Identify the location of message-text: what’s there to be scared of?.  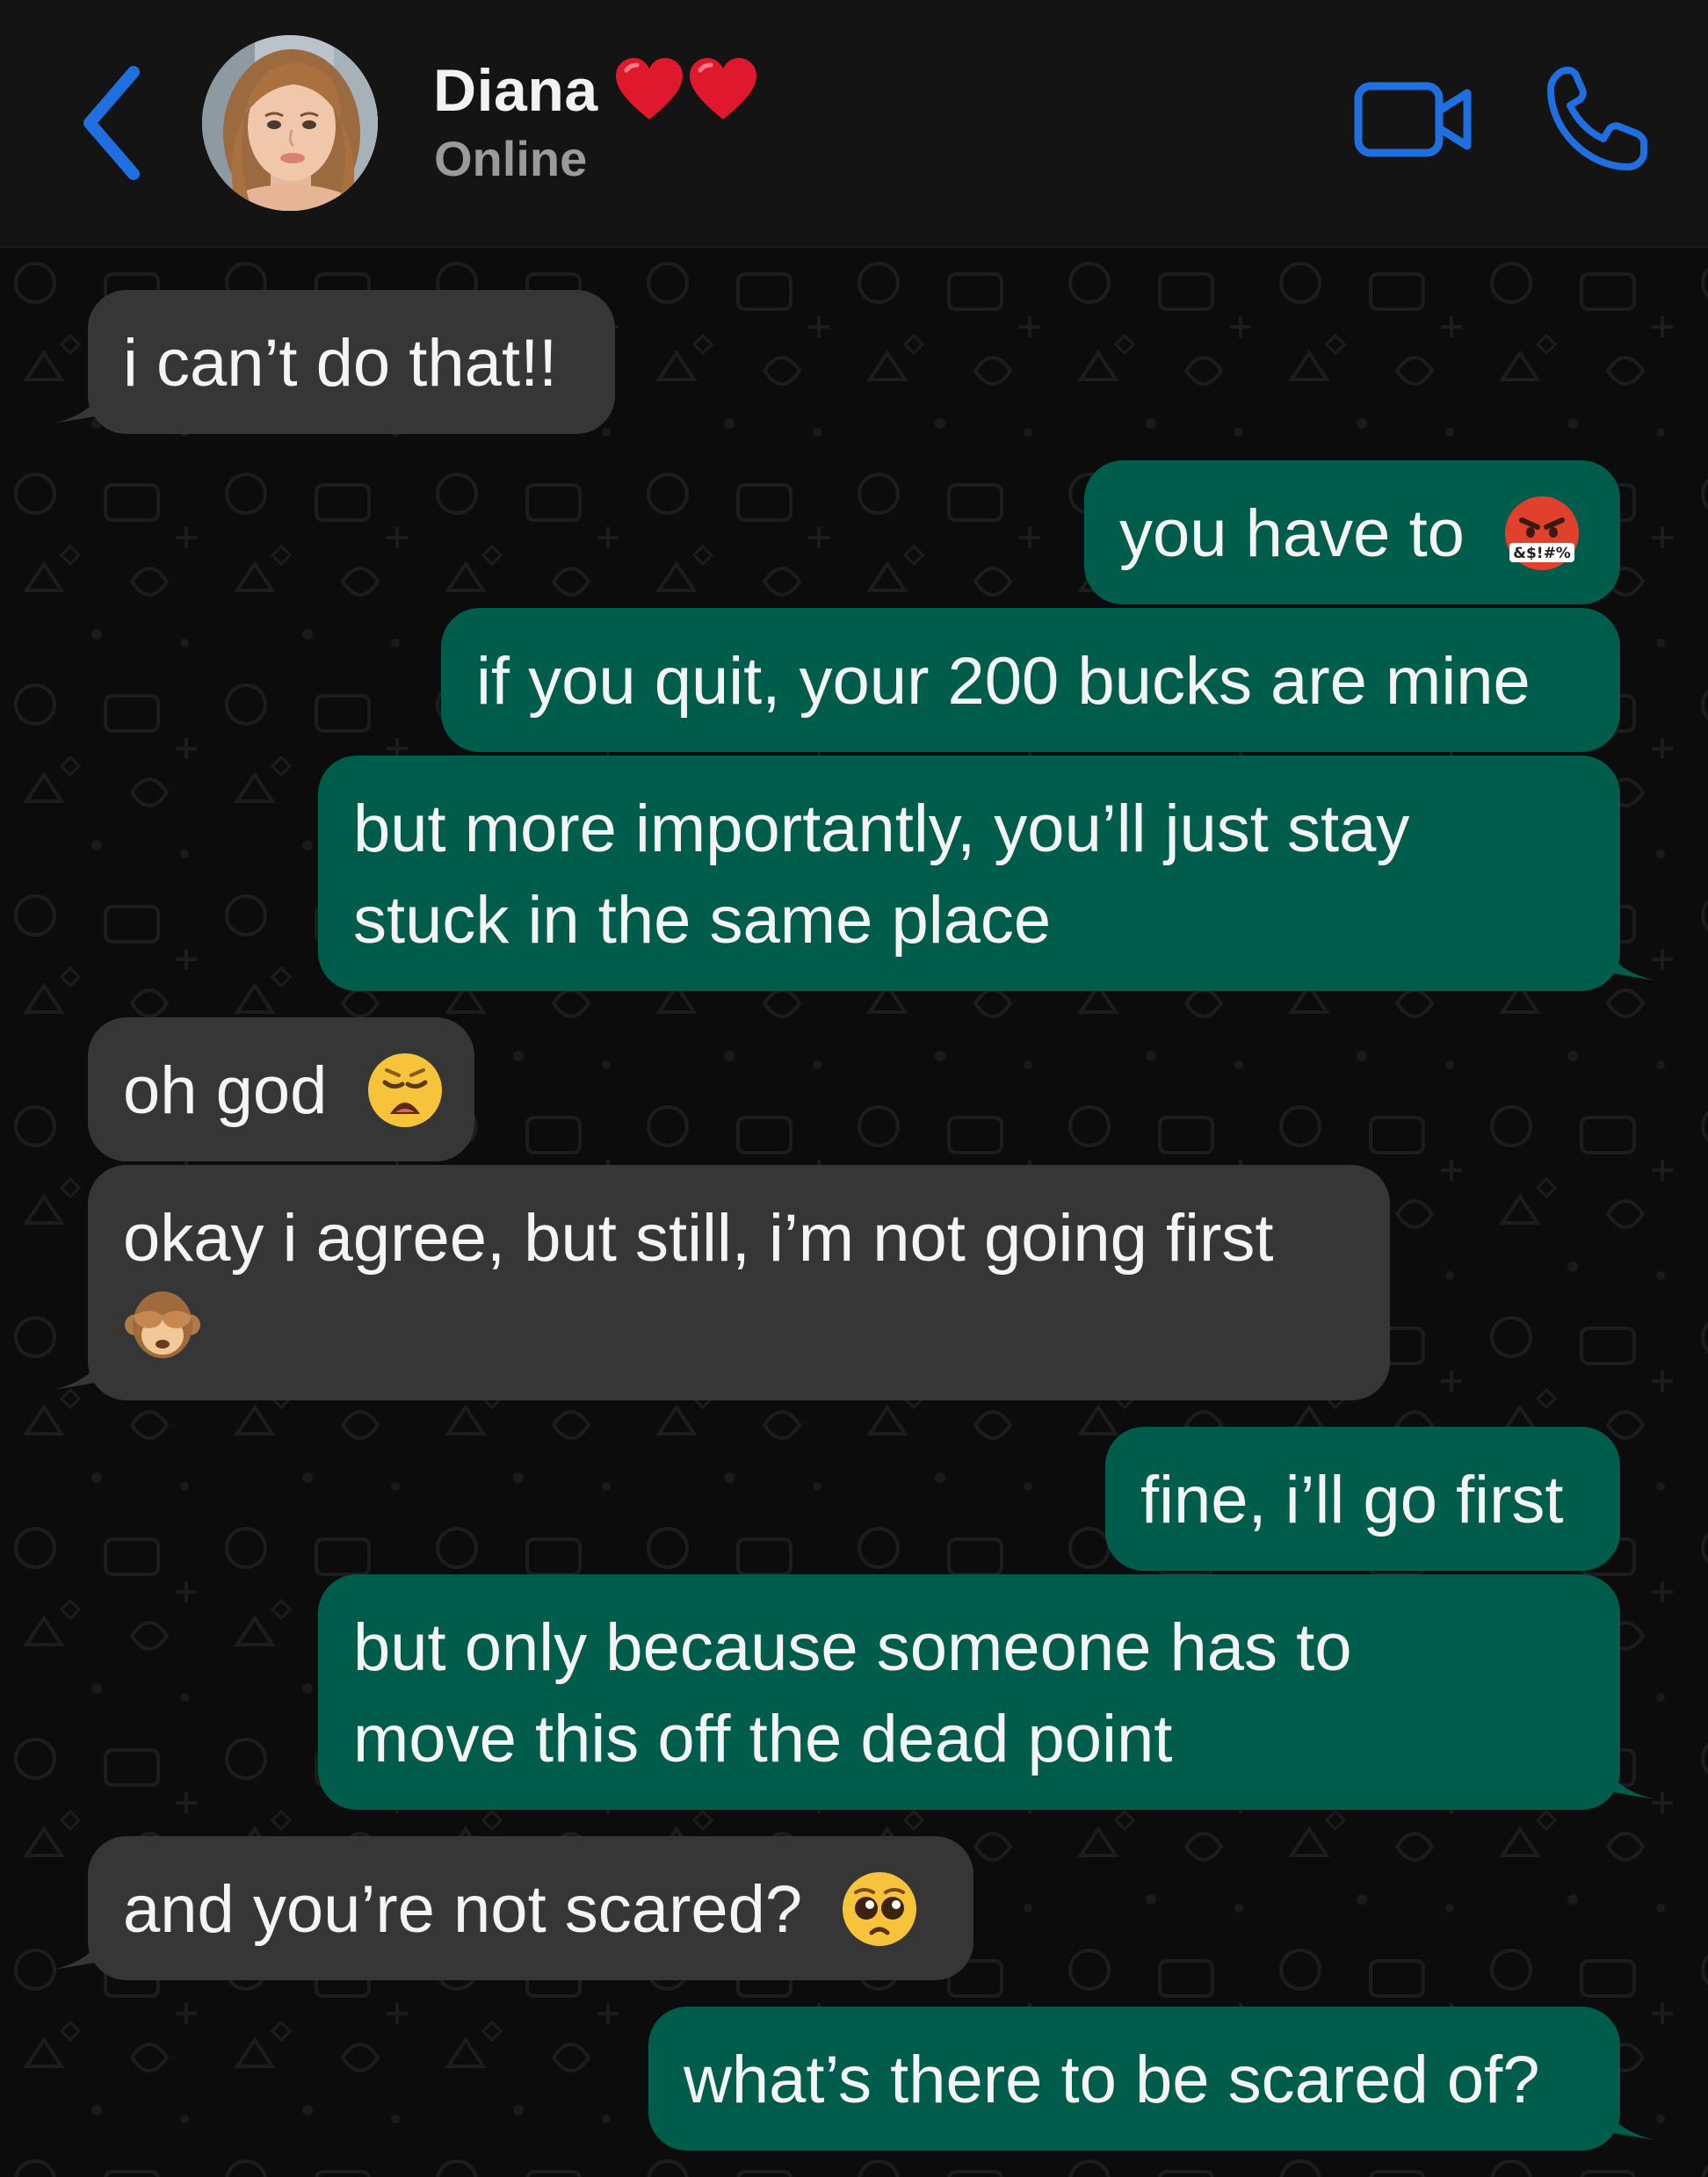
(1112, 2080).